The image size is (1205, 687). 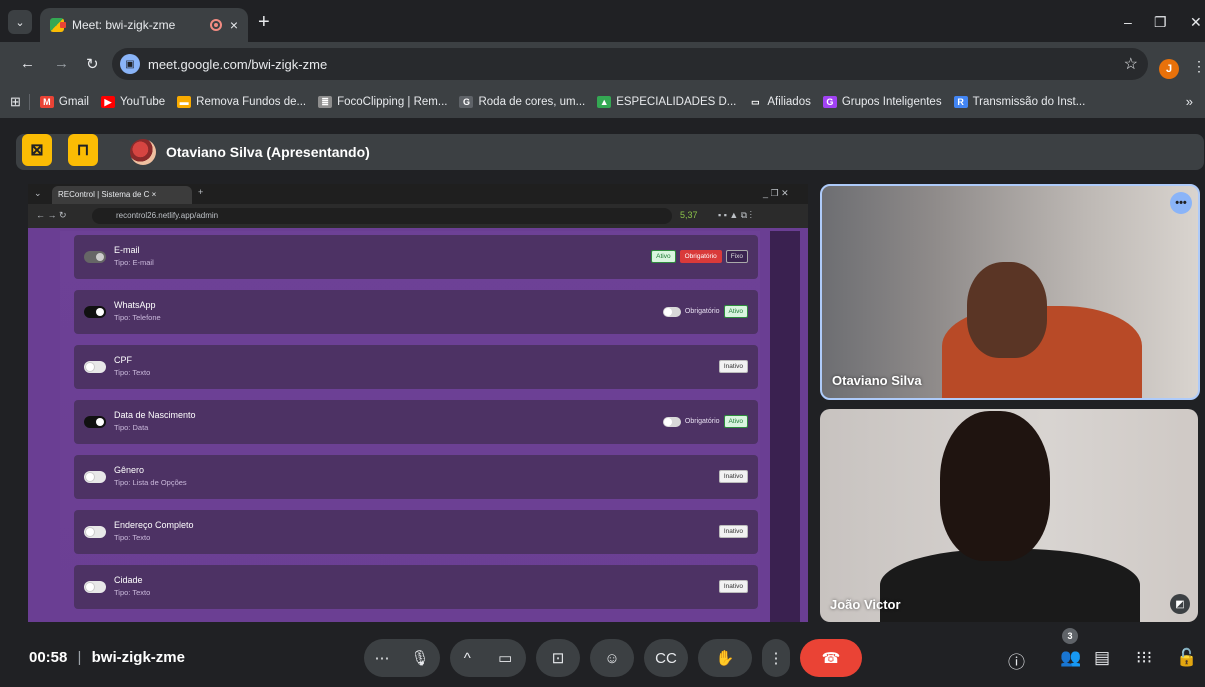 What do you see at coordinates (831, 658) in the screenshot?
I see `leave-call-icon: ☎` at bounding box center [831, 658].